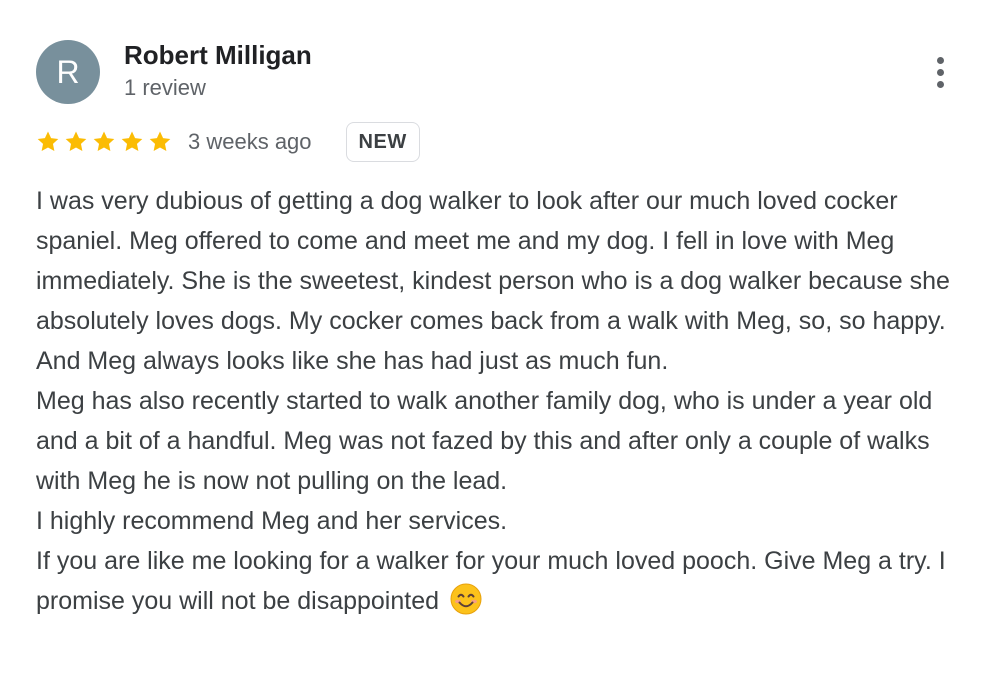 This screenshot has height=678, width=988. What do you see at coordinates (218, 55) in the screenshot?
I see `author-name: Robert Milligan` at bounding box center [218, 55].